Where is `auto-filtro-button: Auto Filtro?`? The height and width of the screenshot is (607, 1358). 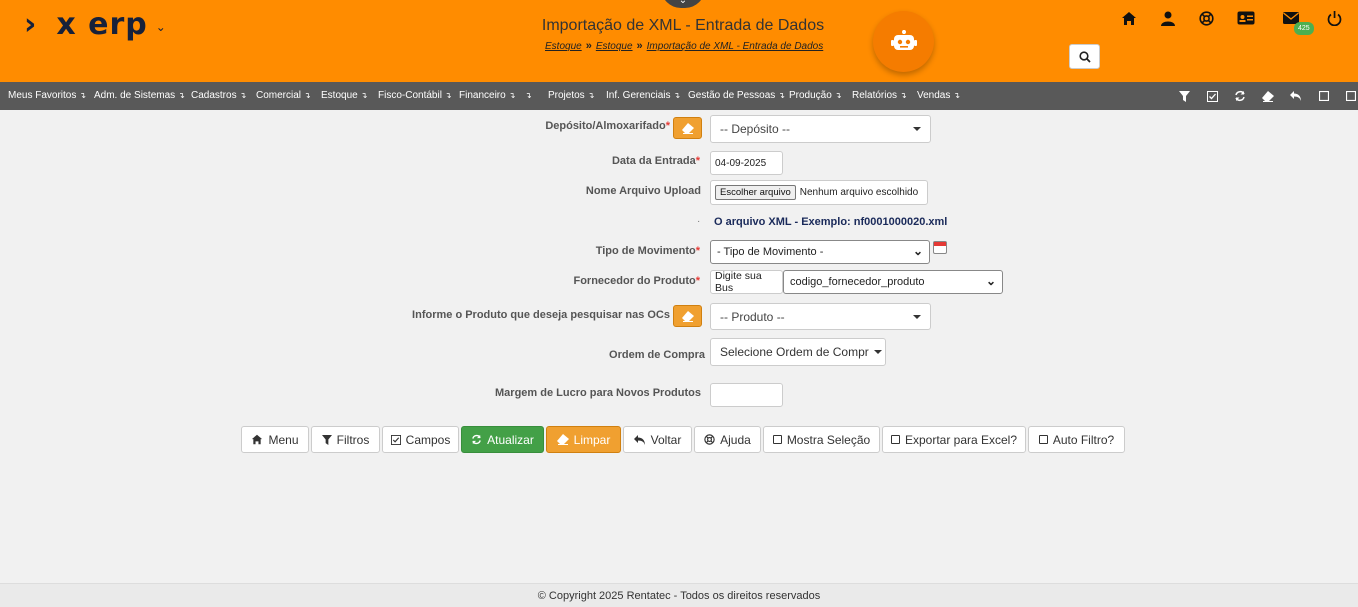 auto-filtro-button: Auto Filtro? is located at coordinates (1076, 439).